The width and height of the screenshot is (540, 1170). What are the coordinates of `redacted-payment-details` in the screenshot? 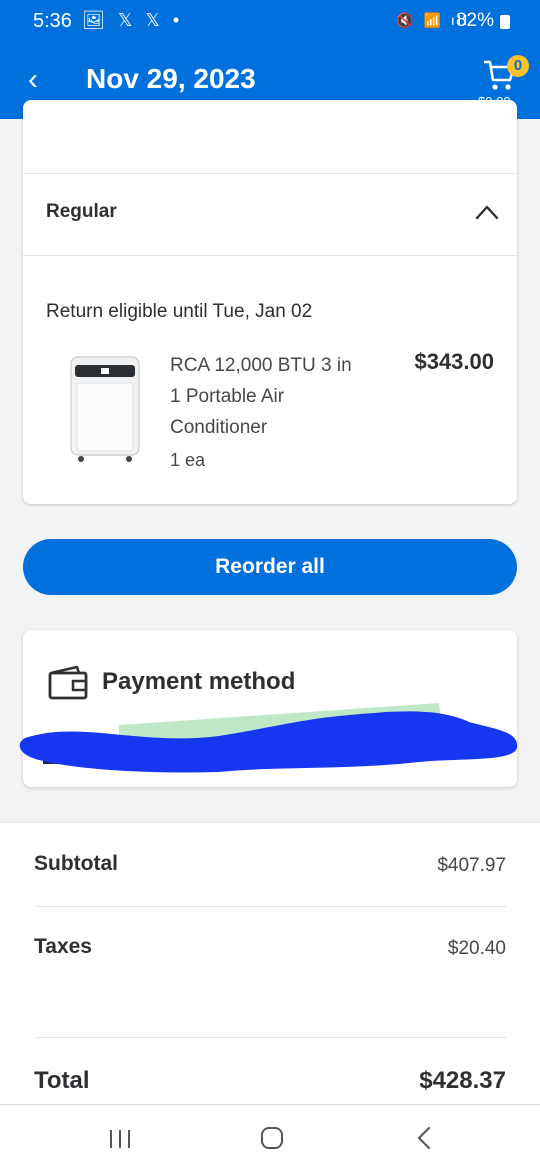 It's located at (268, 738).